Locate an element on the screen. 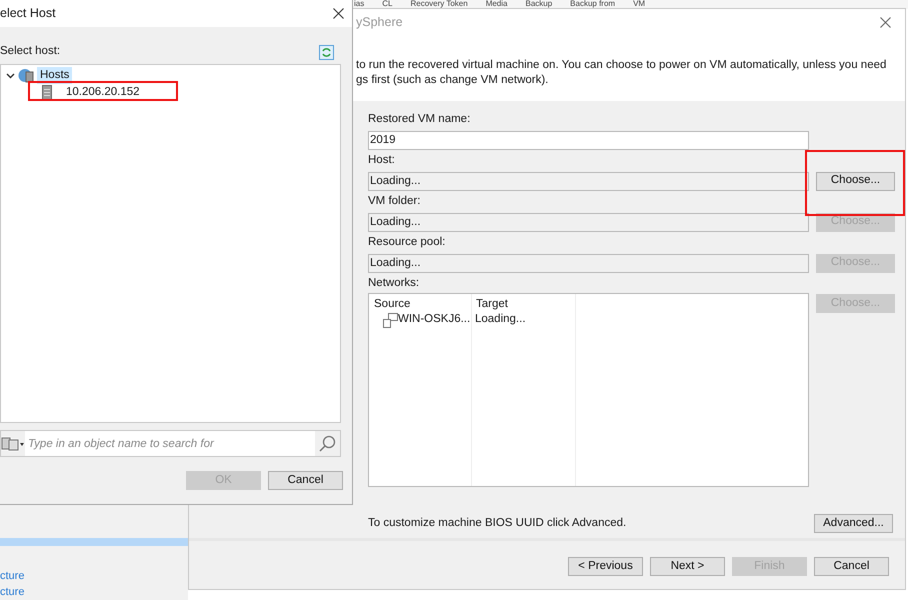  column-header: VM is located at coordinates (639, 4).